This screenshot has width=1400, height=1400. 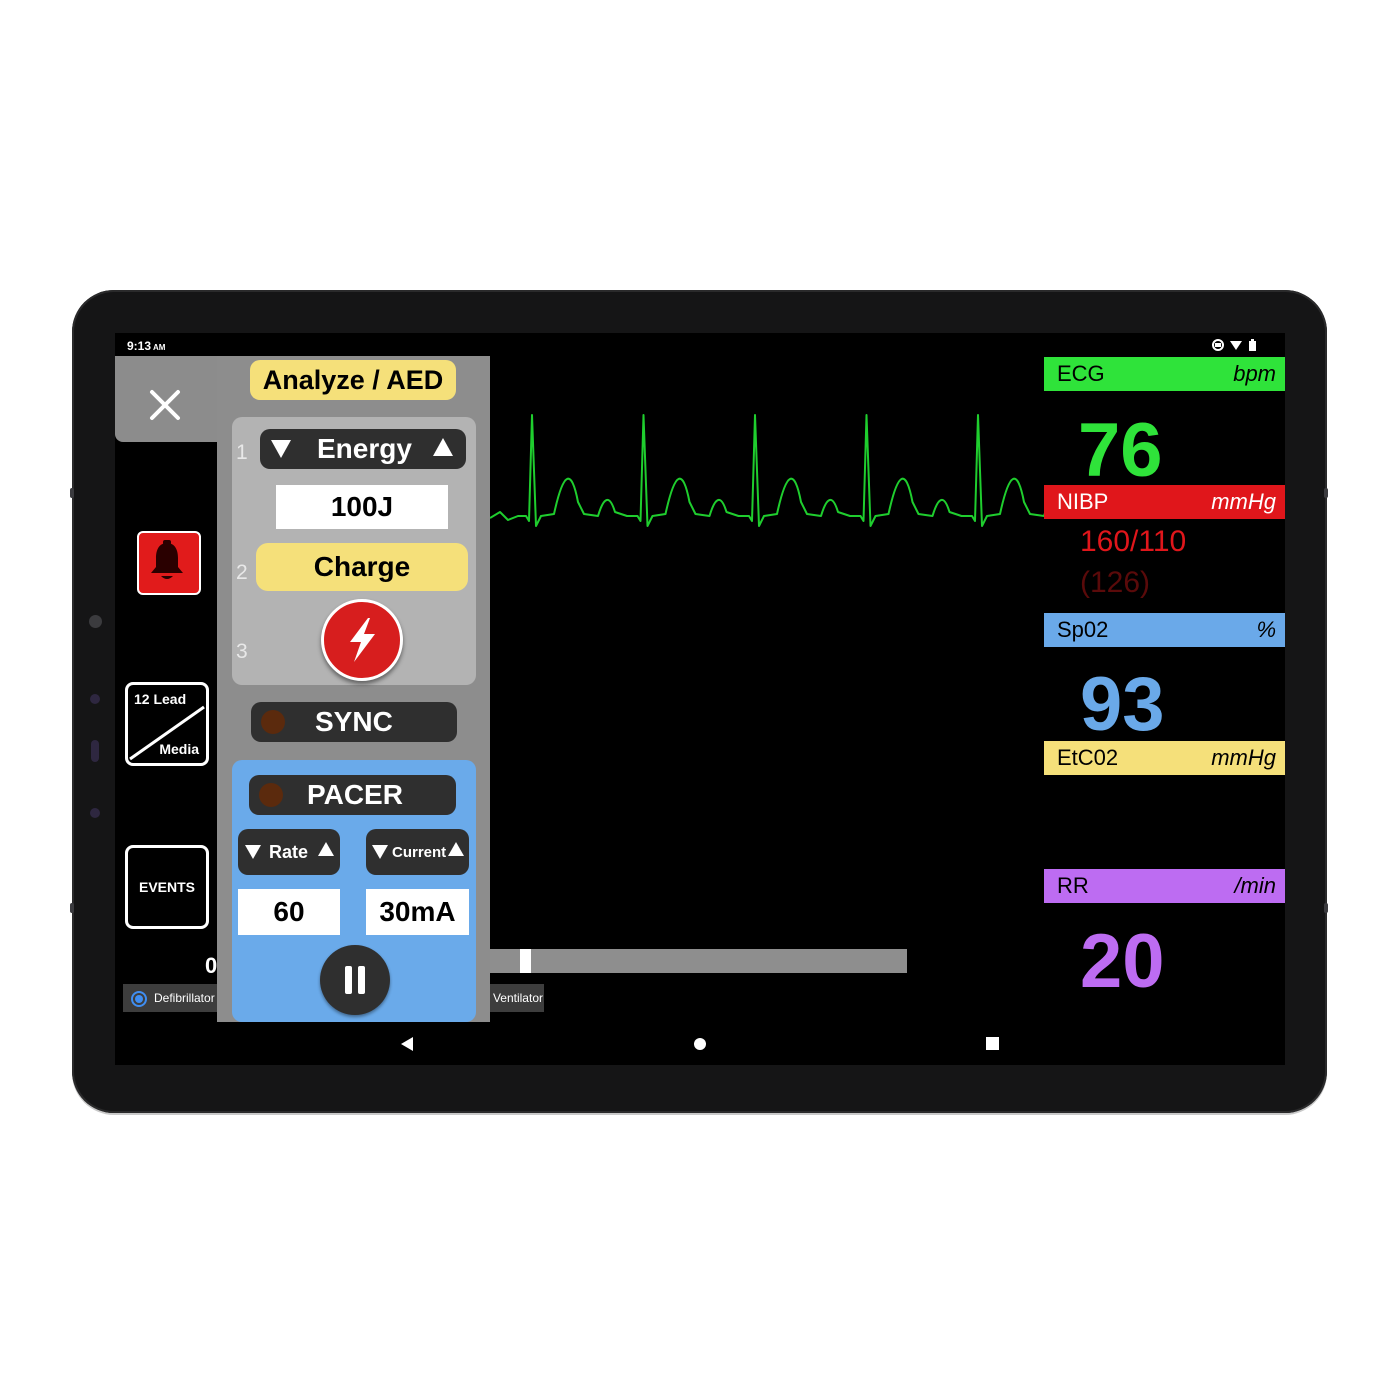 I want to click on alarm-button, so click(x=169, y=563).